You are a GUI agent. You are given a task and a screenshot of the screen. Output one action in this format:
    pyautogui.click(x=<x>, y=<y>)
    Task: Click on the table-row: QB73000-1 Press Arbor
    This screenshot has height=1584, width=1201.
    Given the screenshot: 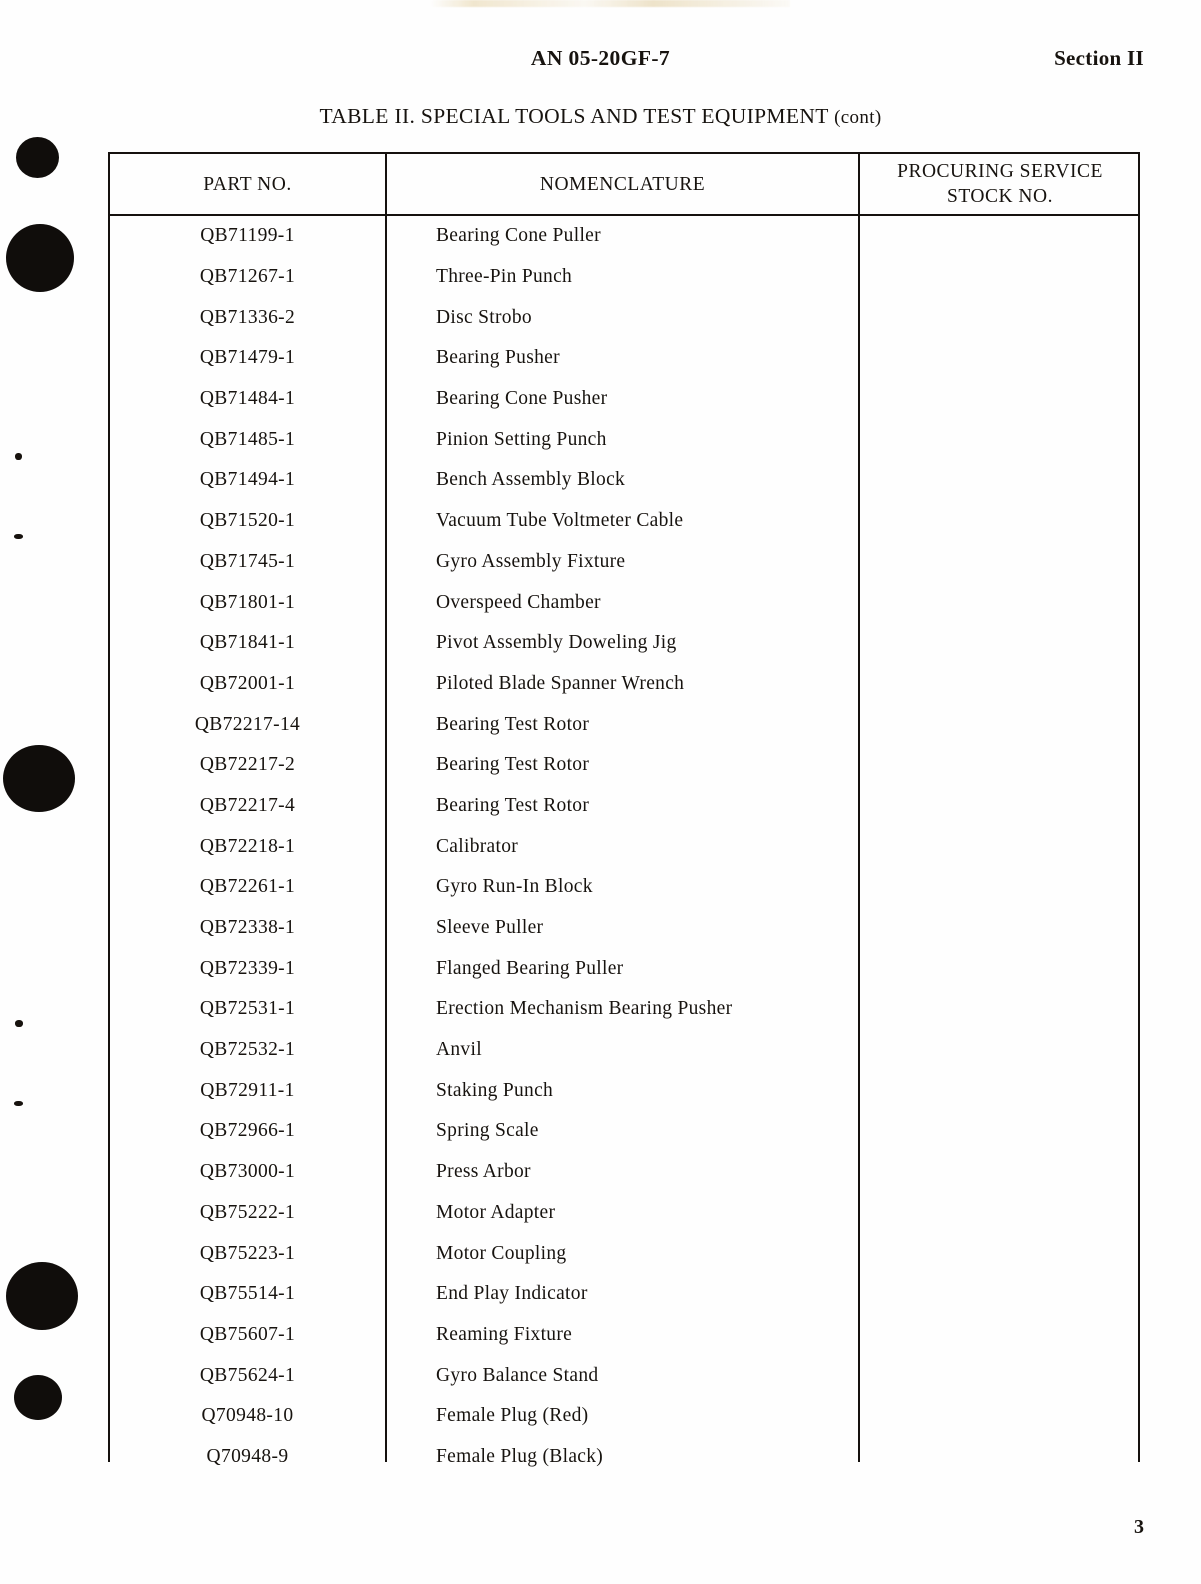 What is the action you would take?
    pyautogui.click(x=624, y=1172)
    